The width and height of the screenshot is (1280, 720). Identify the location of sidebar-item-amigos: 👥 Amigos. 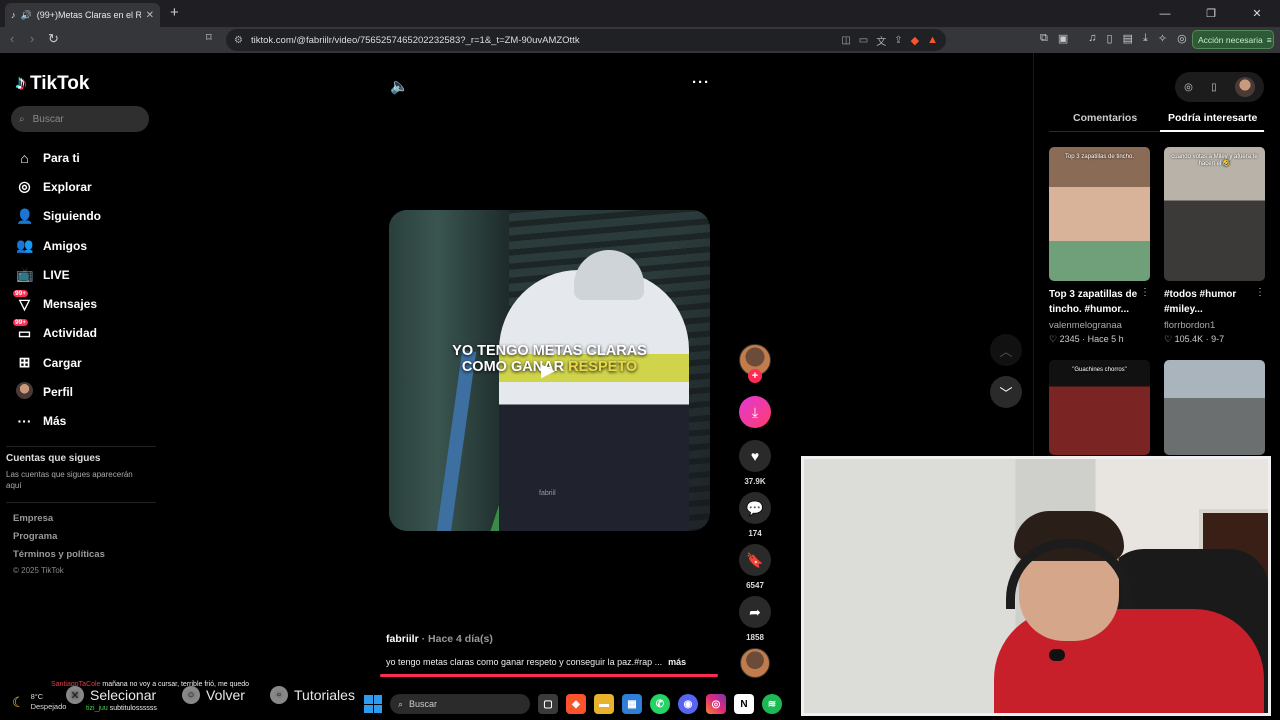
(58, 245).